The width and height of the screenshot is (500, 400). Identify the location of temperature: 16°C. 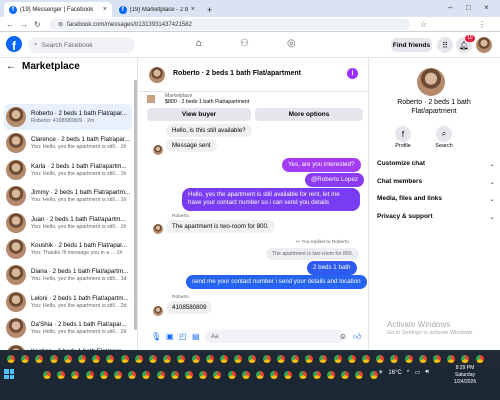
(394, 373).